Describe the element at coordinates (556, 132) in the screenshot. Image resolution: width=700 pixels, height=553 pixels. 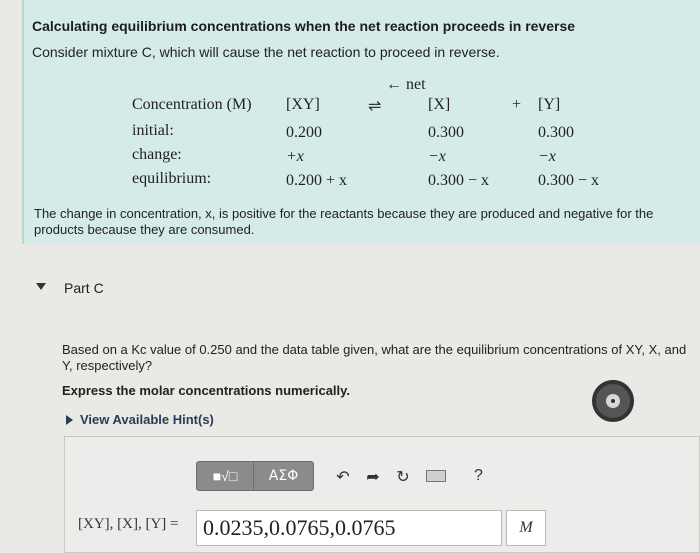
I see `initial-y: 0.300` at that location.